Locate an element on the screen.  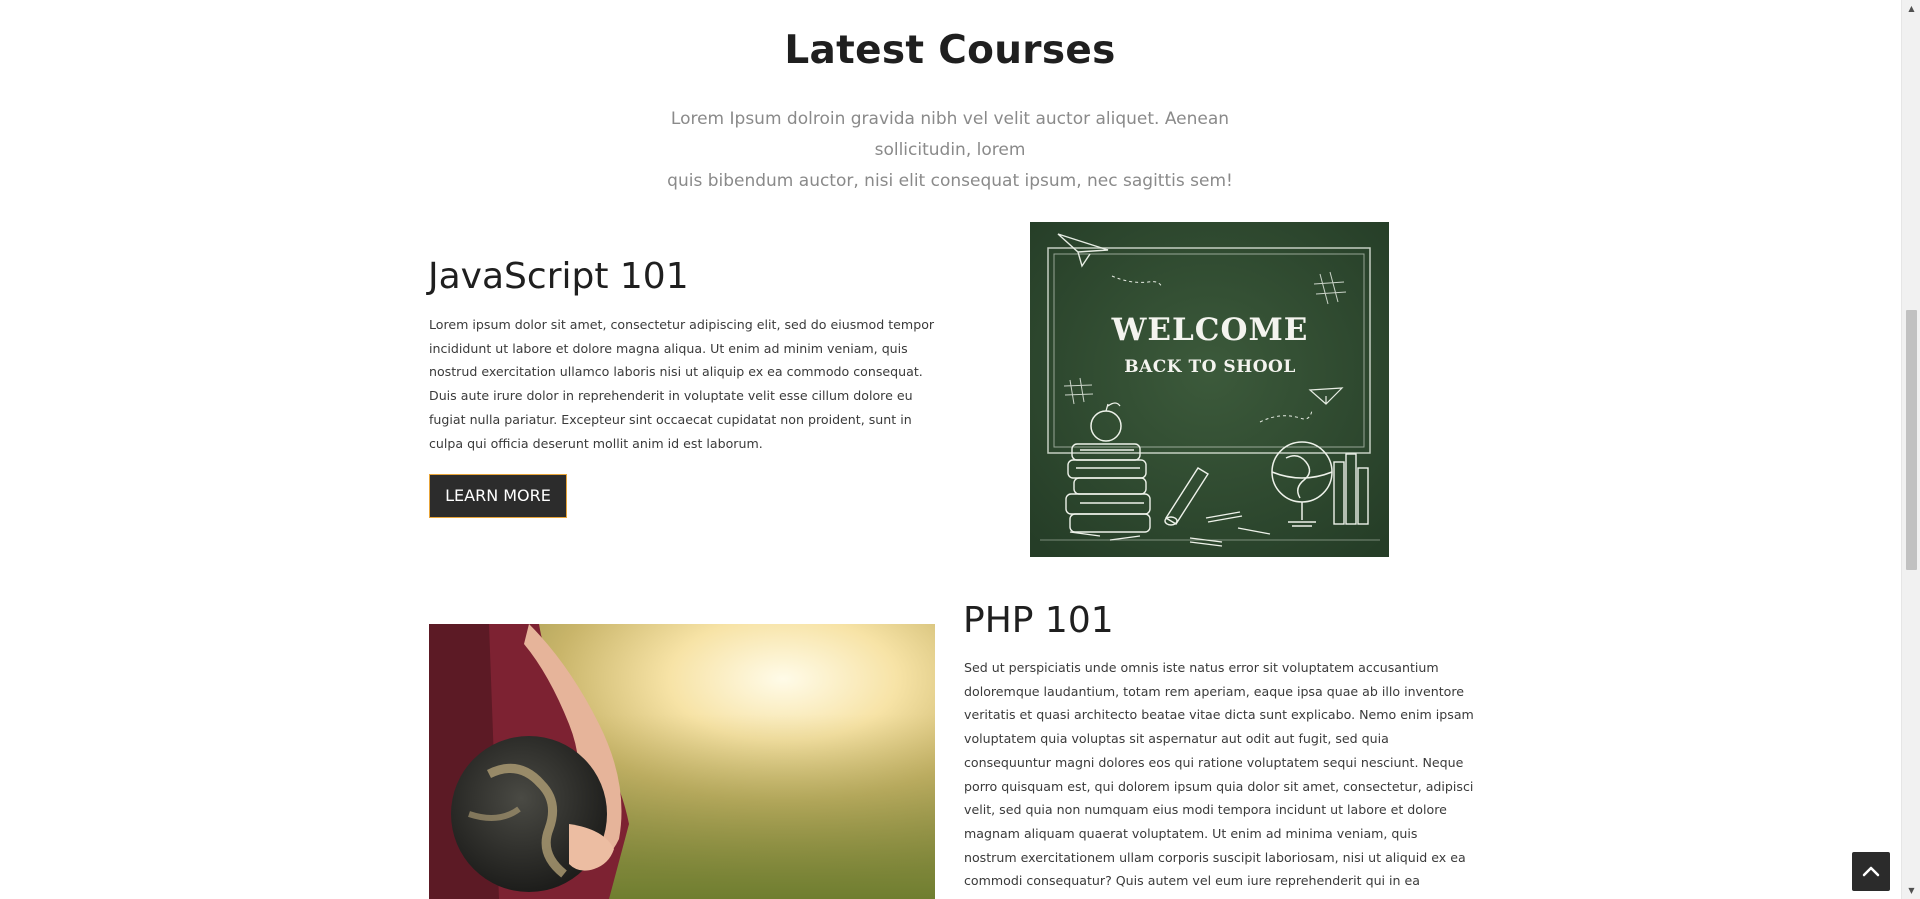
scrollbar-thumb is located at coordinates (1911, 440).